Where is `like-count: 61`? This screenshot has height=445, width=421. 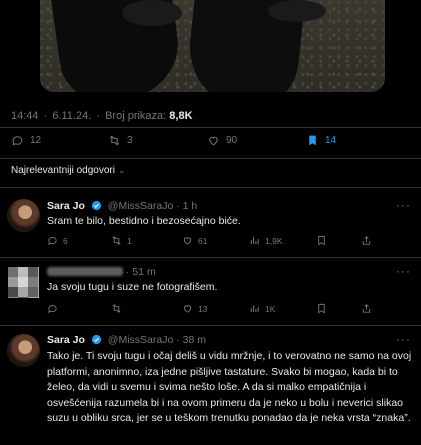 like-count: 61 is located at coordinates (203, 240).